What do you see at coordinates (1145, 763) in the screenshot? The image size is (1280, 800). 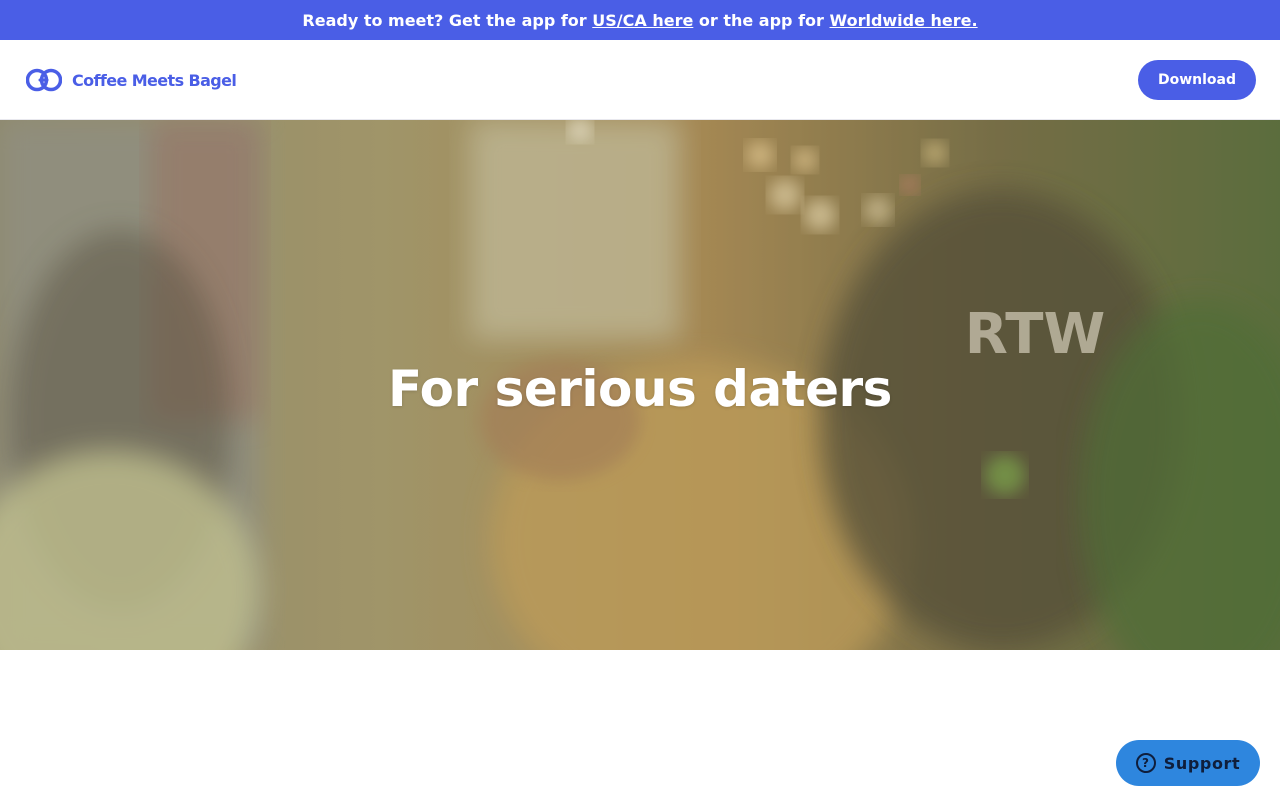 I see `help-circle-icon: ?` at bounding box center [1145, 763].